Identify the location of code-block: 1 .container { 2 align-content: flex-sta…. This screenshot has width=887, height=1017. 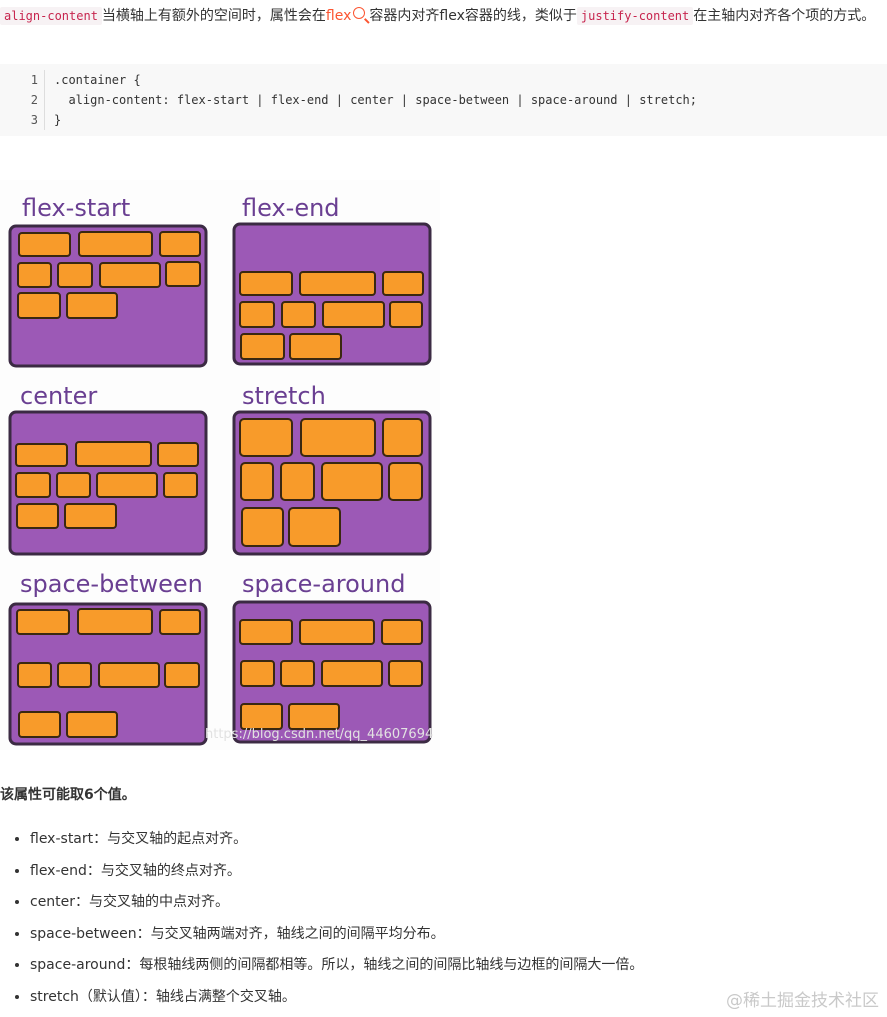
(443, 100).